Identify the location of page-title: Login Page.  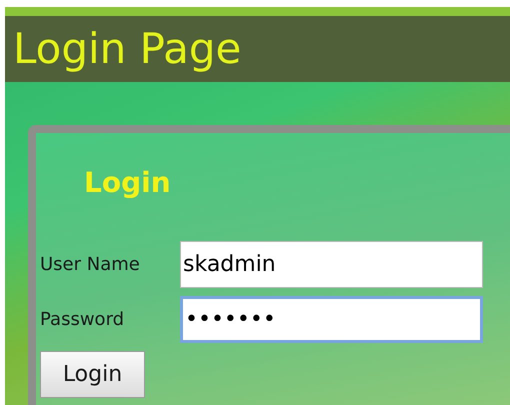
(127, 49).